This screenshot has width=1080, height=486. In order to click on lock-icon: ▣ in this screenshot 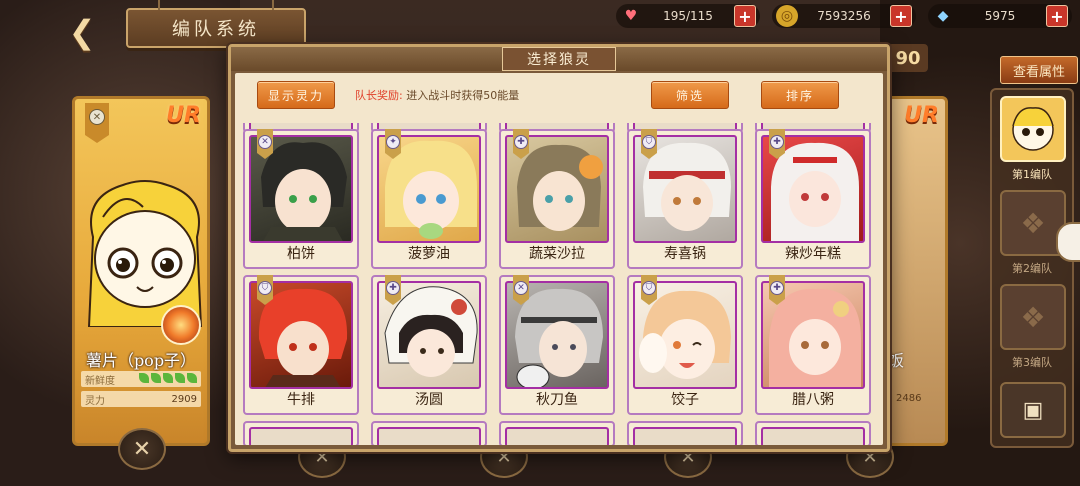, I will do `click(1033, 410)`.